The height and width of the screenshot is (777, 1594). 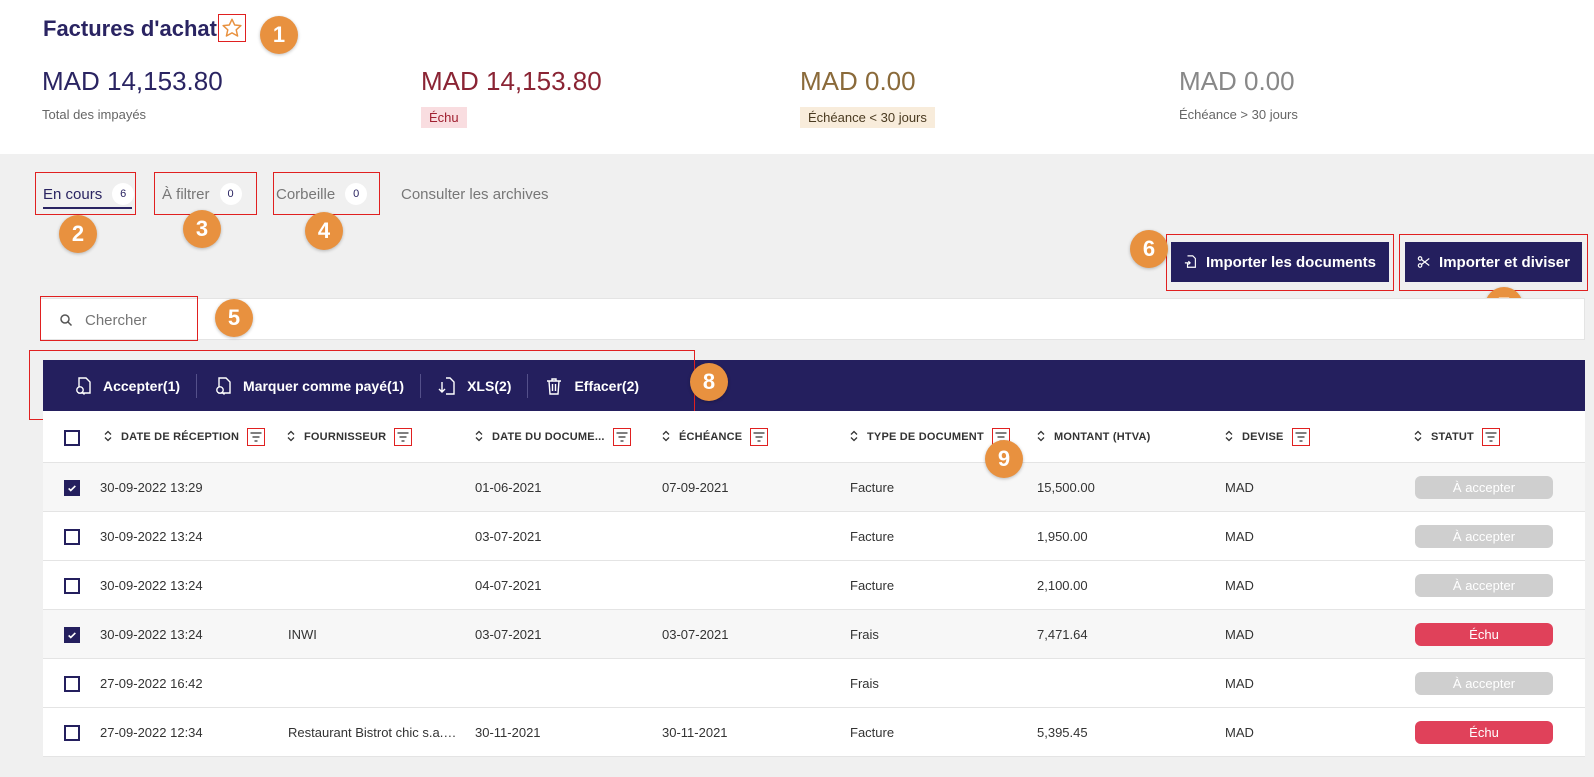 I want to click on cell-amount: 5,395.45, so click(x=1062, y=732).